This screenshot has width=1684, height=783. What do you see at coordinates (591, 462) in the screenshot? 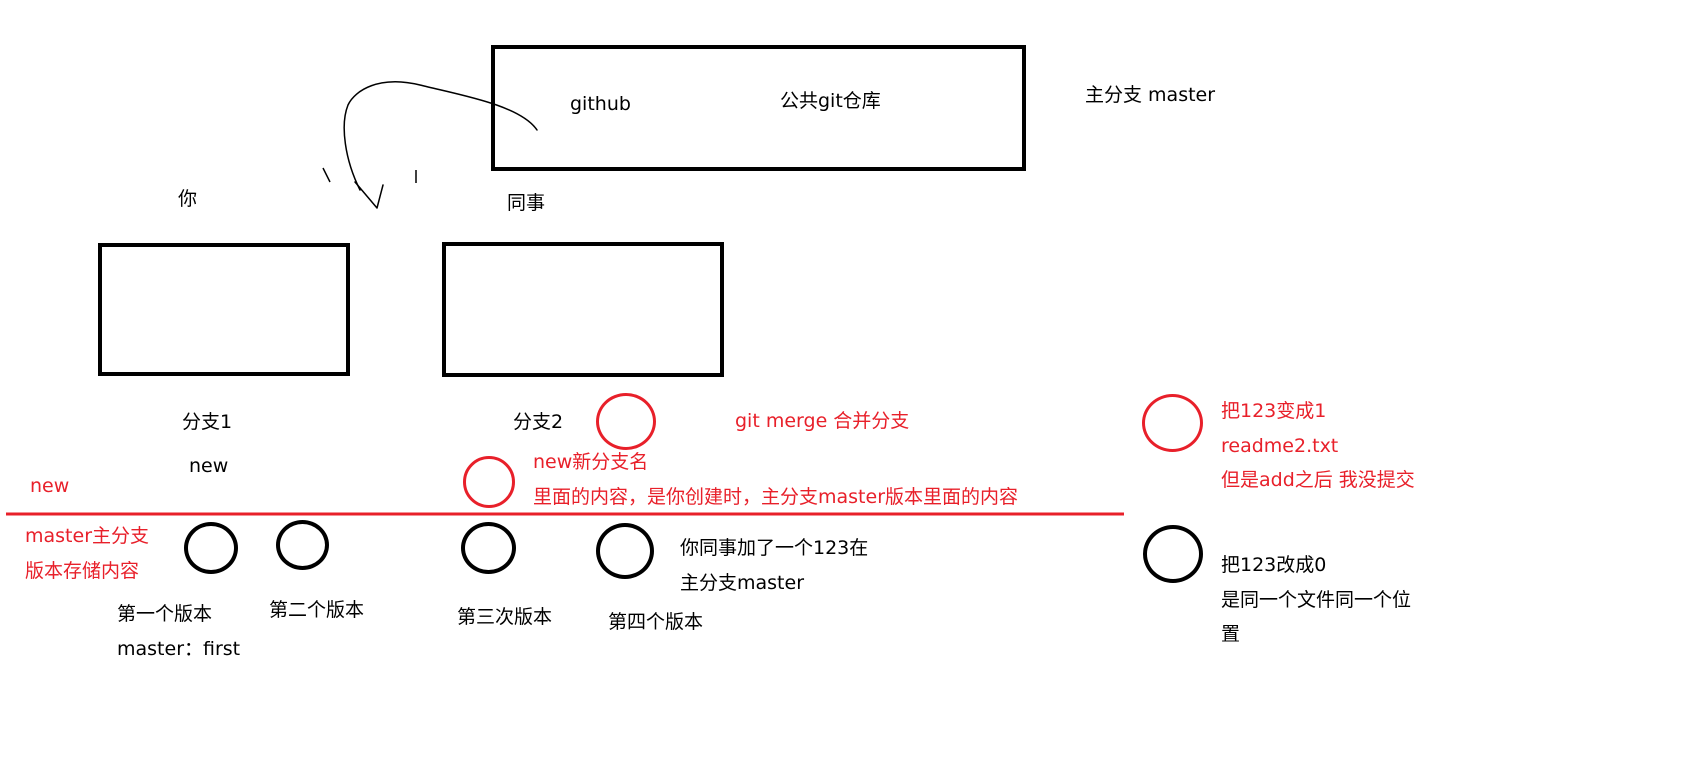
I see `new-branch-title: new新分支名` at bounding box center [591, 462].